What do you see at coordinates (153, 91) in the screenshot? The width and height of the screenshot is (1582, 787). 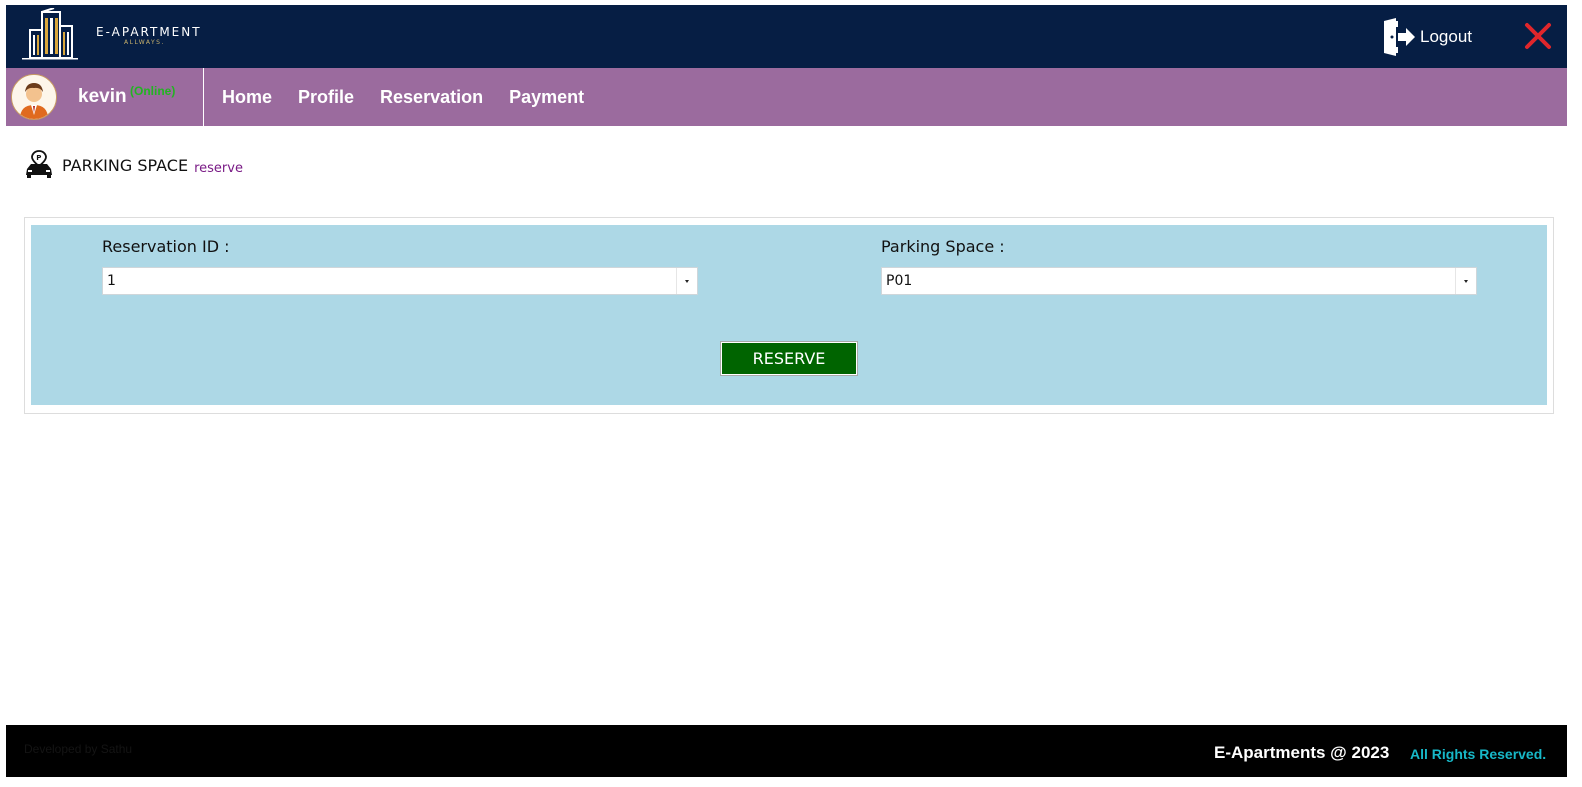 I see `online-status: (Online)` at bounding box center [153, 91].